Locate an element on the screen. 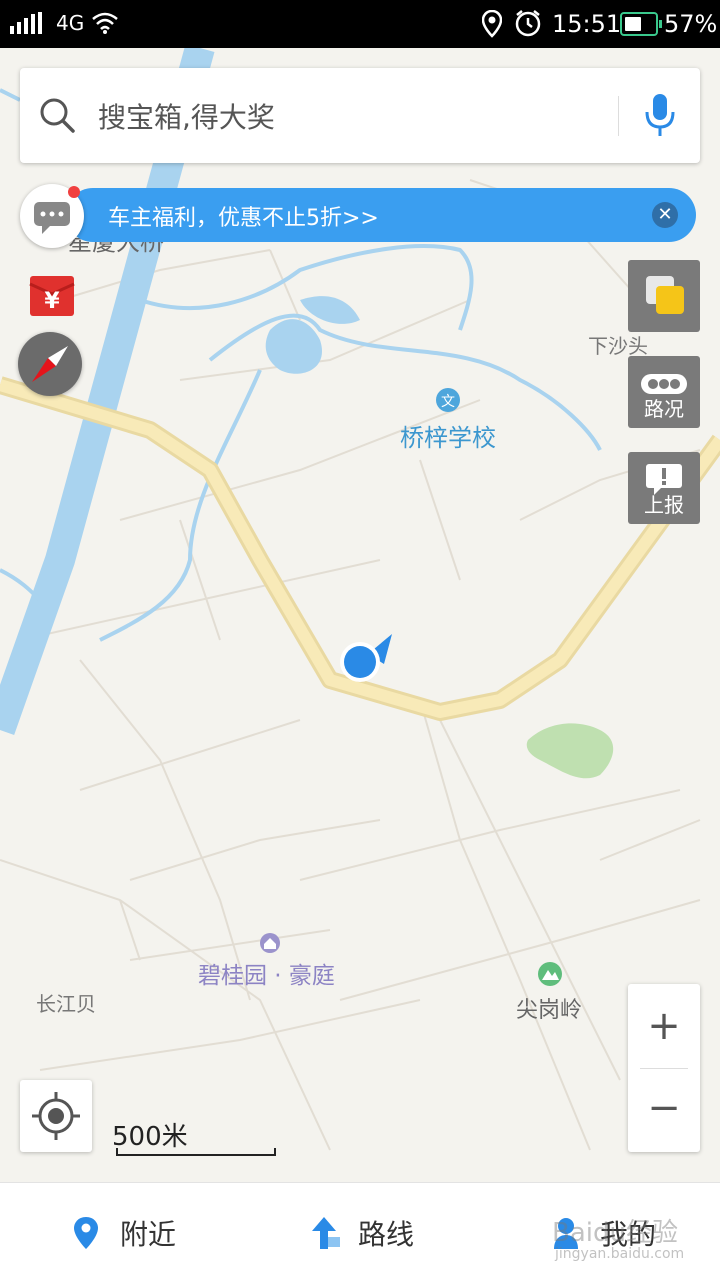  zoom-control: + − is located at coordinates (664, 1068).